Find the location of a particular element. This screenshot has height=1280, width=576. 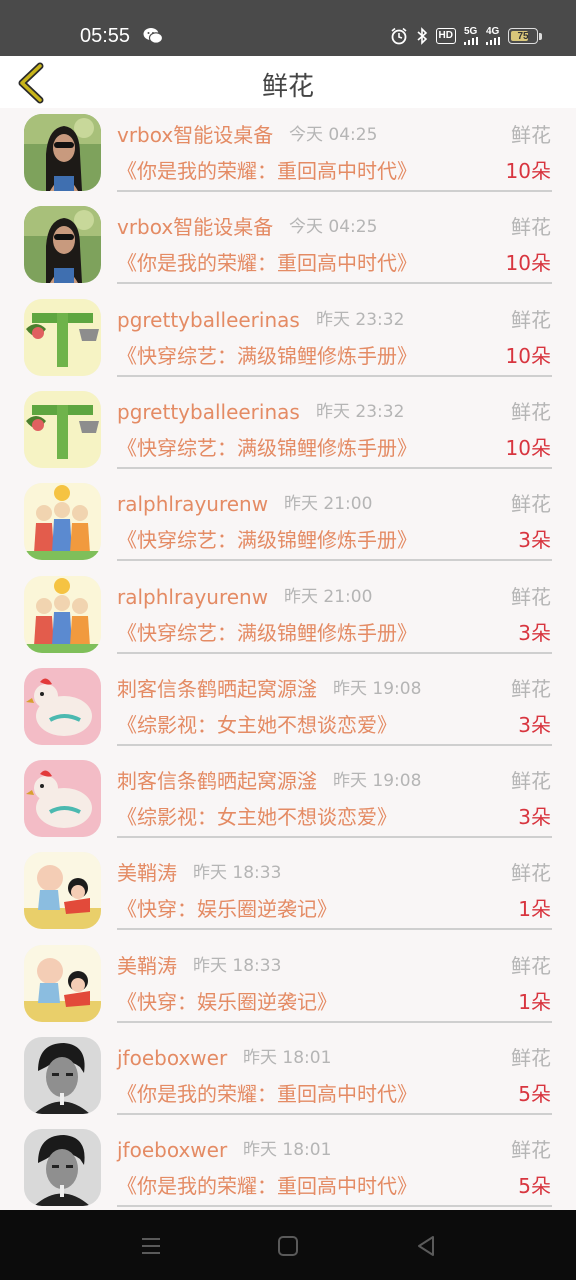

list-item: 美鞘涛 昨天 18:33 鲜花《快穿：娱乐圈逆袭记》 1朵 is located at coordinates (288, 985).